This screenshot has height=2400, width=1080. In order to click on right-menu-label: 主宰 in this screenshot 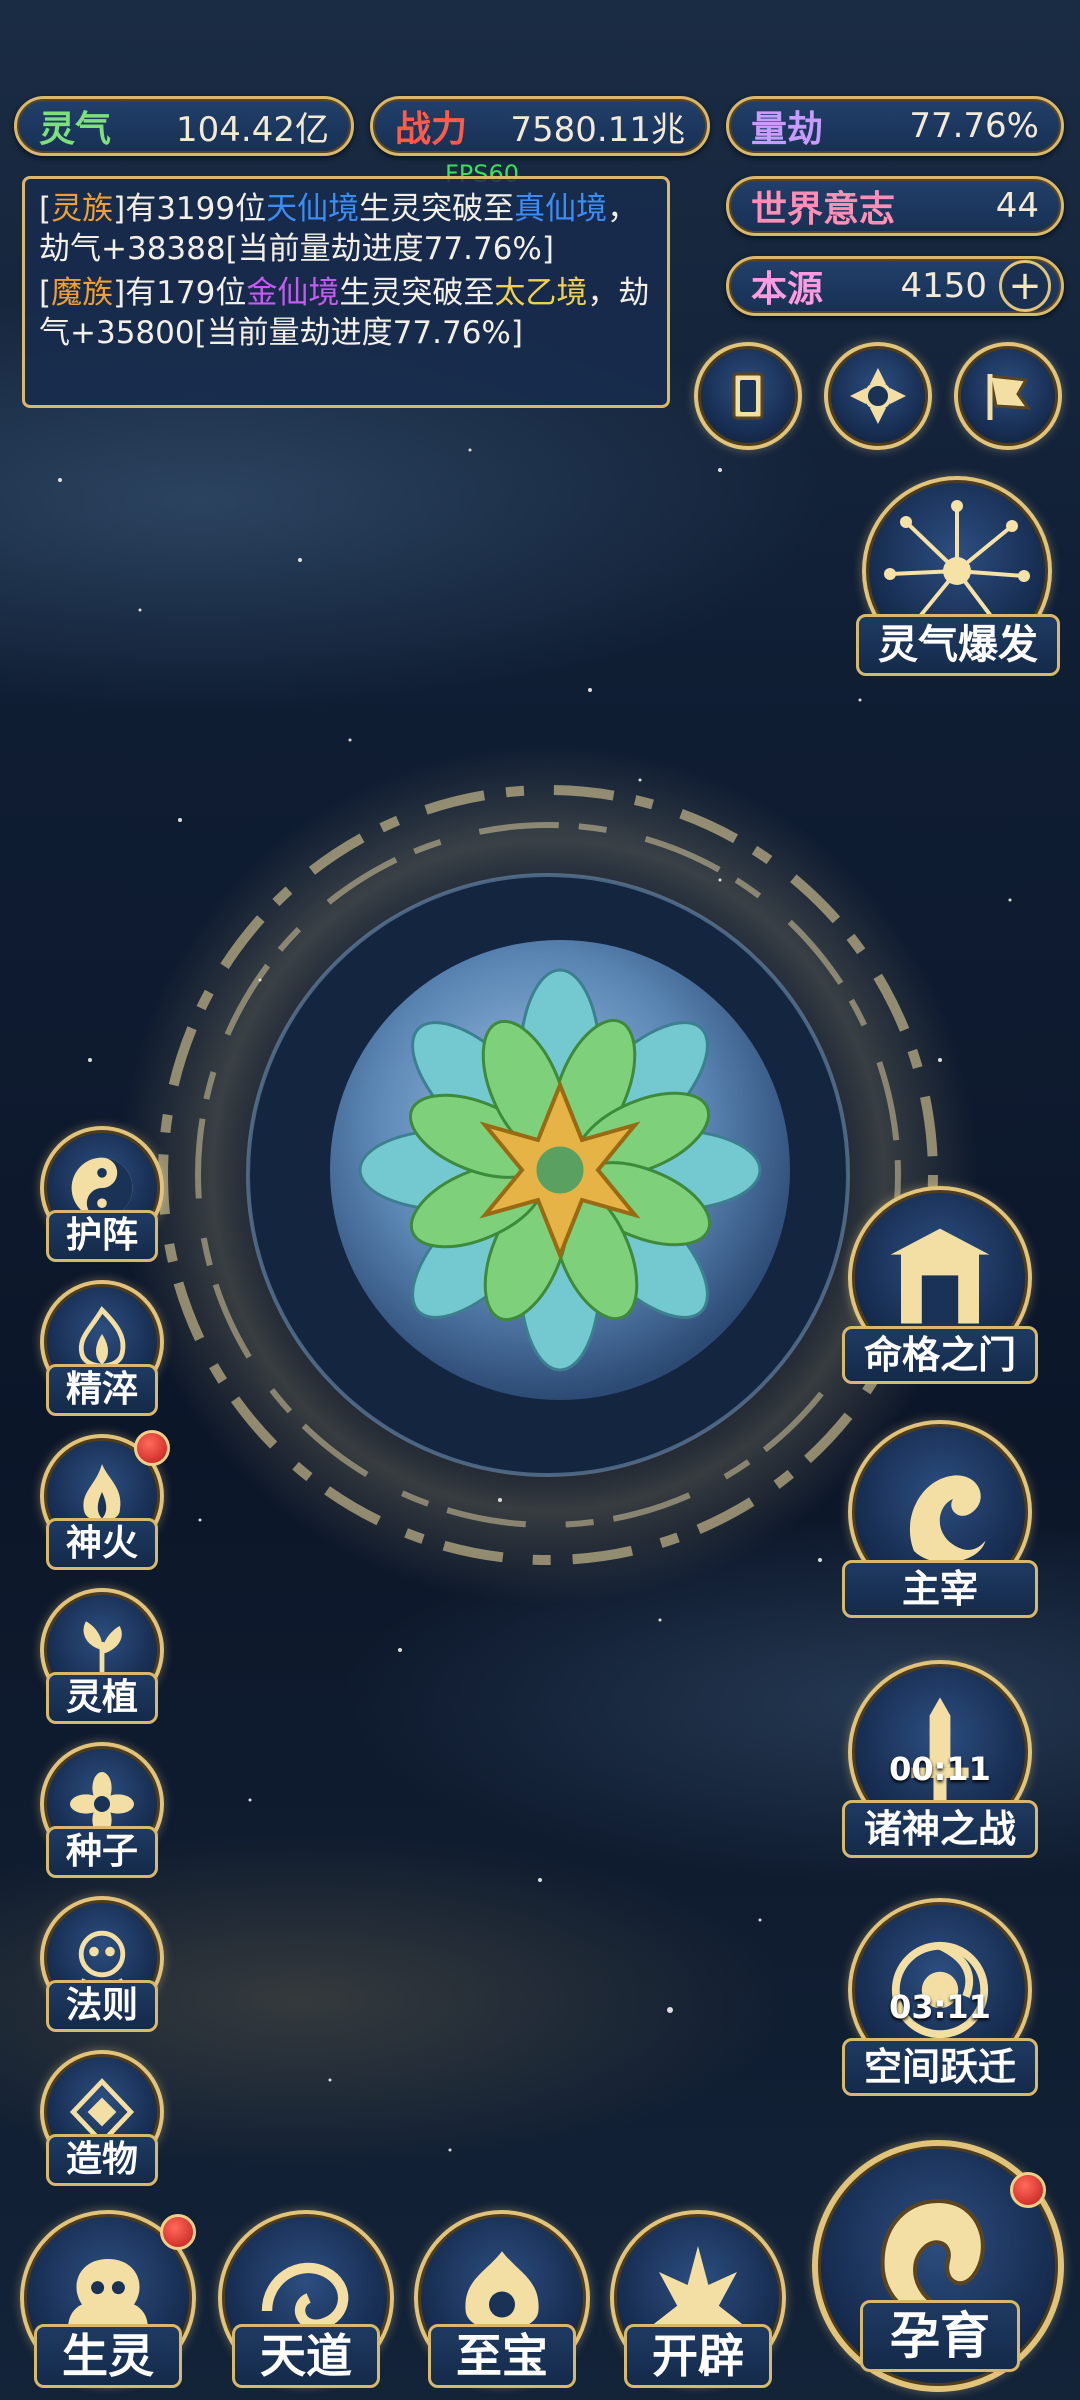, I will do `click(940, 1589)`.